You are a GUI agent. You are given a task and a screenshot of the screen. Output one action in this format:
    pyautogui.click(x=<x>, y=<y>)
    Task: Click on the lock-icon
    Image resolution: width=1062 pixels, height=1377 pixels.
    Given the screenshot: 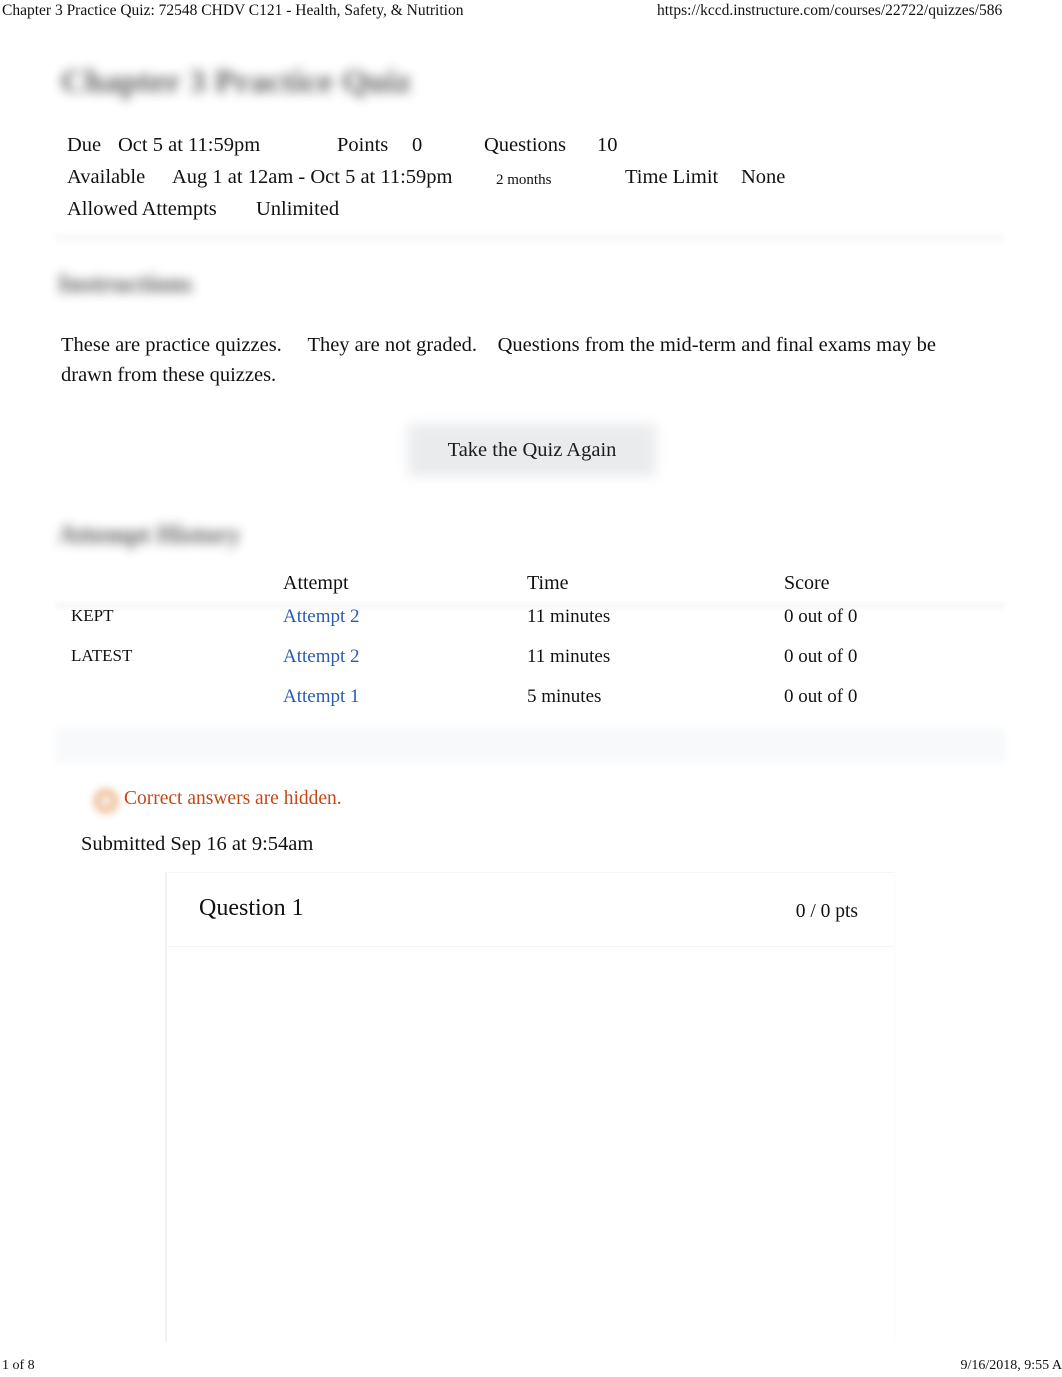 What is the action you would take?
    pyautogui.click(x=106, y=801)
    